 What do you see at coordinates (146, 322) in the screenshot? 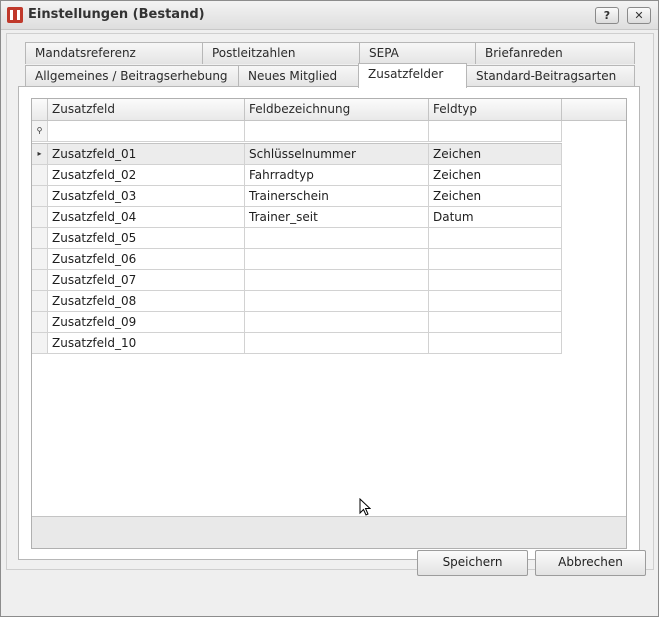
I see `cell-zusatzfeld: Zusatzfeld_09` at bounding box center [146, 322].